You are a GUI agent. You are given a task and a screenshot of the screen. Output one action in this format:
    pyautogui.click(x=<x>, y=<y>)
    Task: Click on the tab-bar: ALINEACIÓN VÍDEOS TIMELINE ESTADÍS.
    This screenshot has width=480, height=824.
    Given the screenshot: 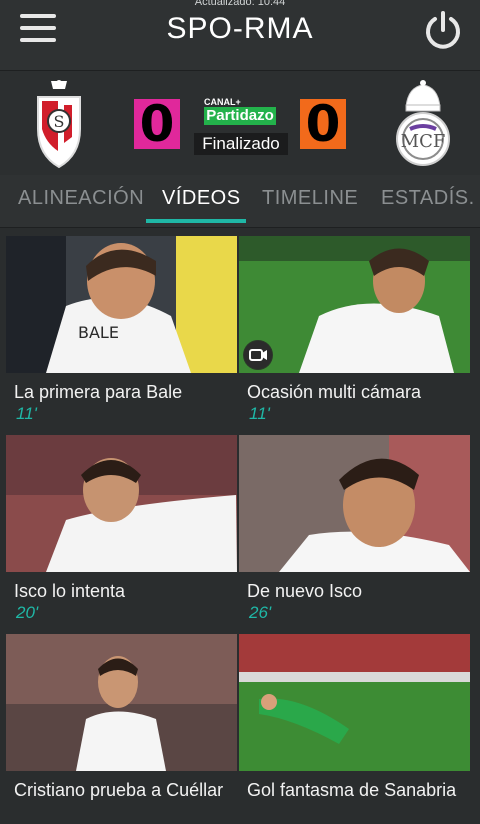 What is the action you would take?
    pyautogui.click(x=240, y=201)
    